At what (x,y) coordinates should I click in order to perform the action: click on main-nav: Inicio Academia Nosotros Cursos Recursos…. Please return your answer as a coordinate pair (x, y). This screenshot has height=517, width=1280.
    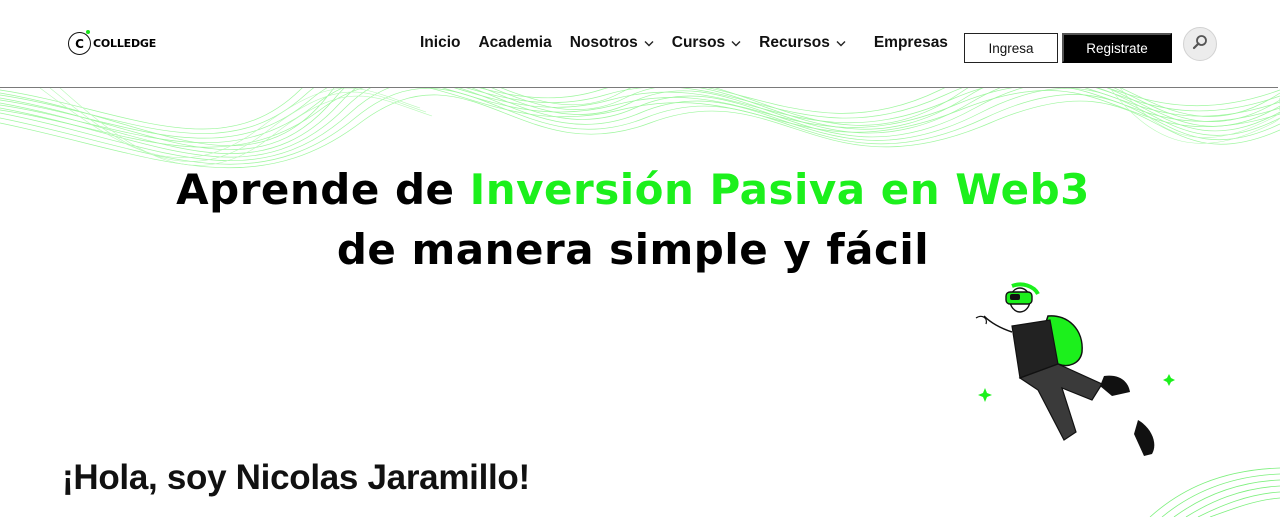
    Looking at the image, I should click on (694, 43).